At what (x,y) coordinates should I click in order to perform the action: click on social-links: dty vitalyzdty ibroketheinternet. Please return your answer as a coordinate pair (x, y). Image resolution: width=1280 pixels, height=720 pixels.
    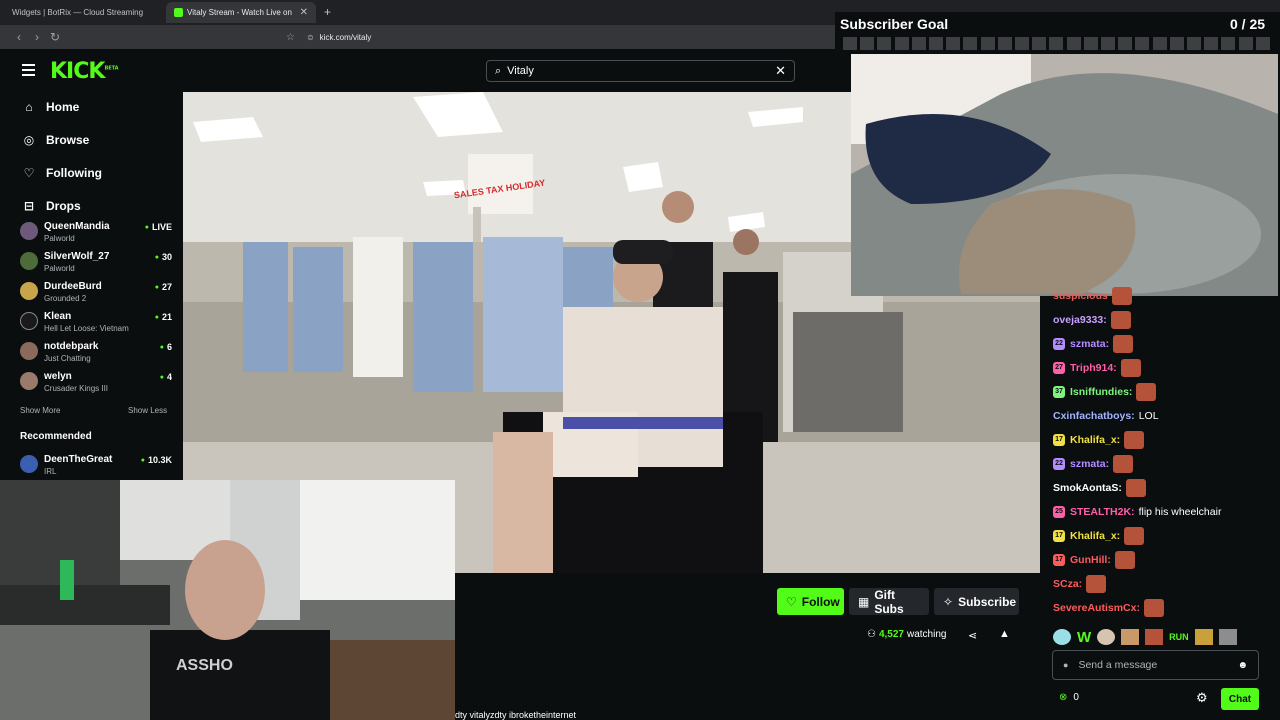
    Looking at the image, I should click on (515, 715).